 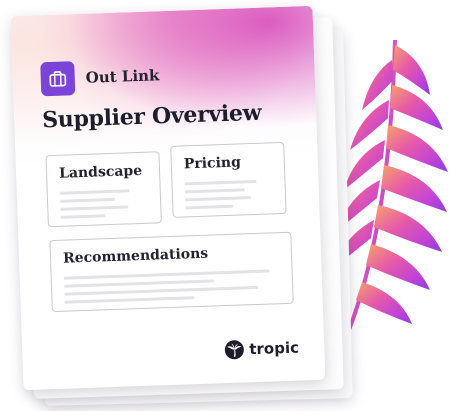 What do you see at coordinates (135, 256) in the screenshot?
I see `section-title-recommendations: Recommendations` at bounding box center [135, 256].